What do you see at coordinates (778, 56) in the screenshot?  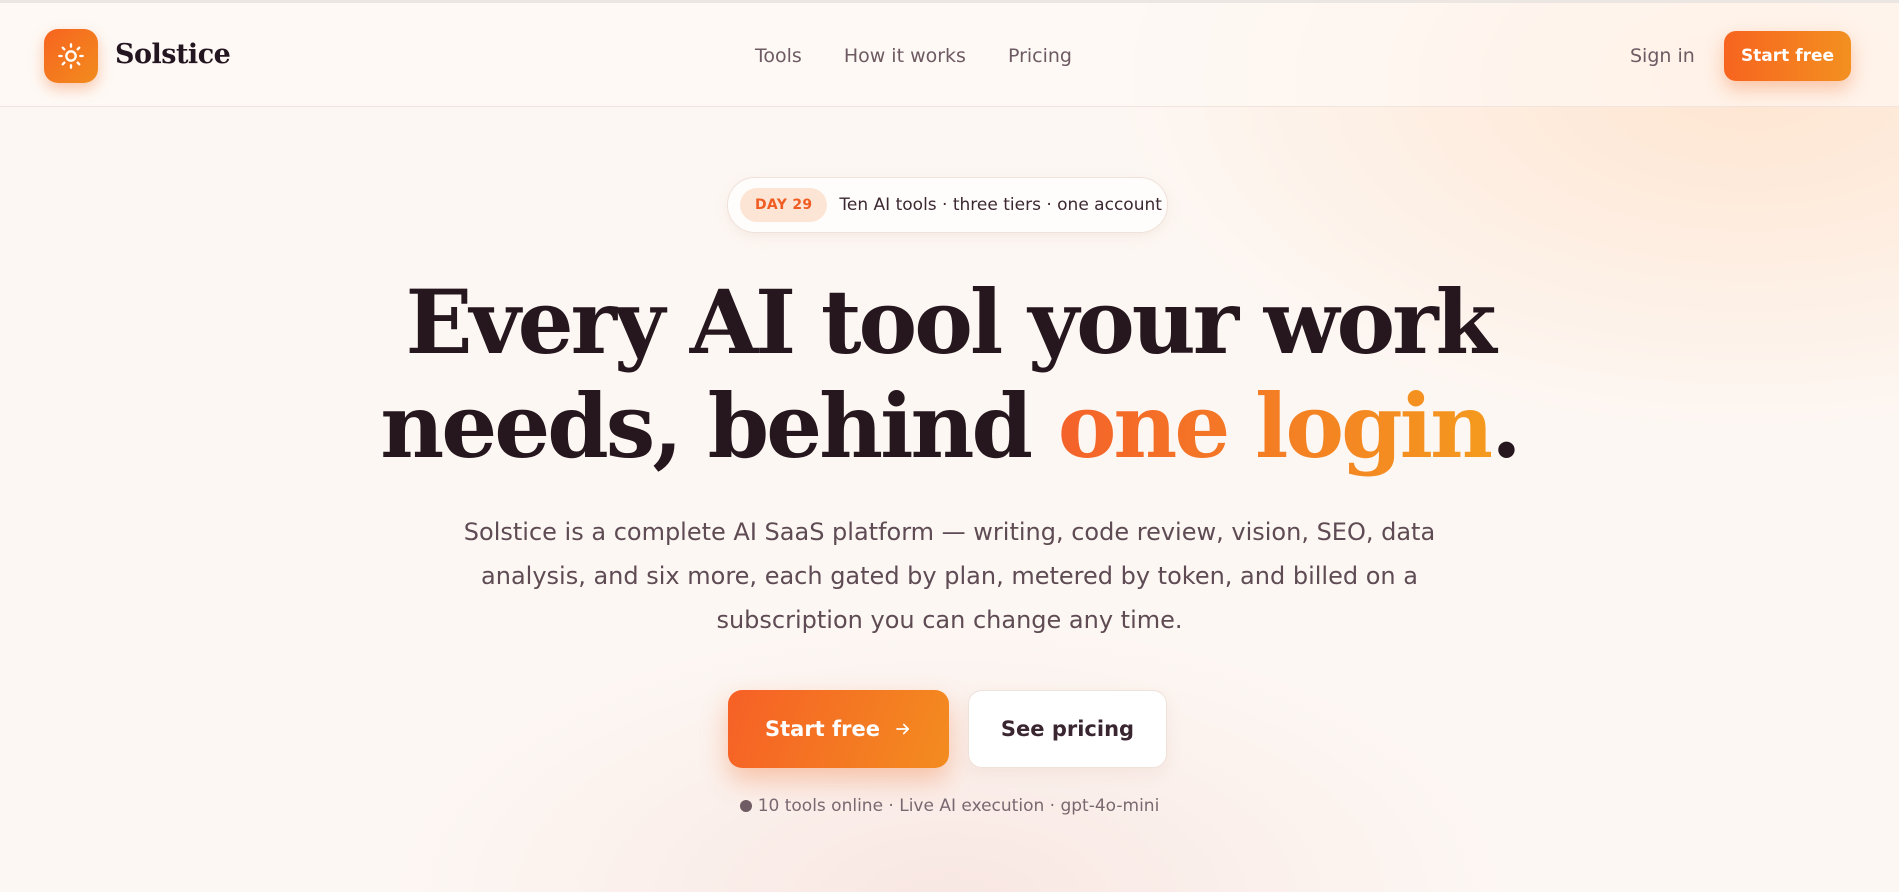 I see `nav-link-tools: Tools` at bounding box center [778, 56].